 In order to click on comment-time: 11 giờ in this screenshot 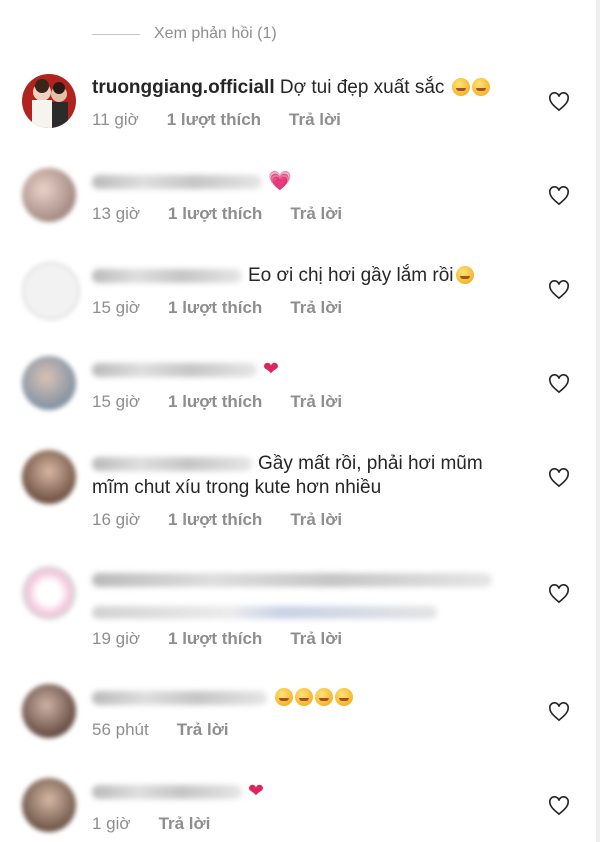, I will do `click(115, 119)`.